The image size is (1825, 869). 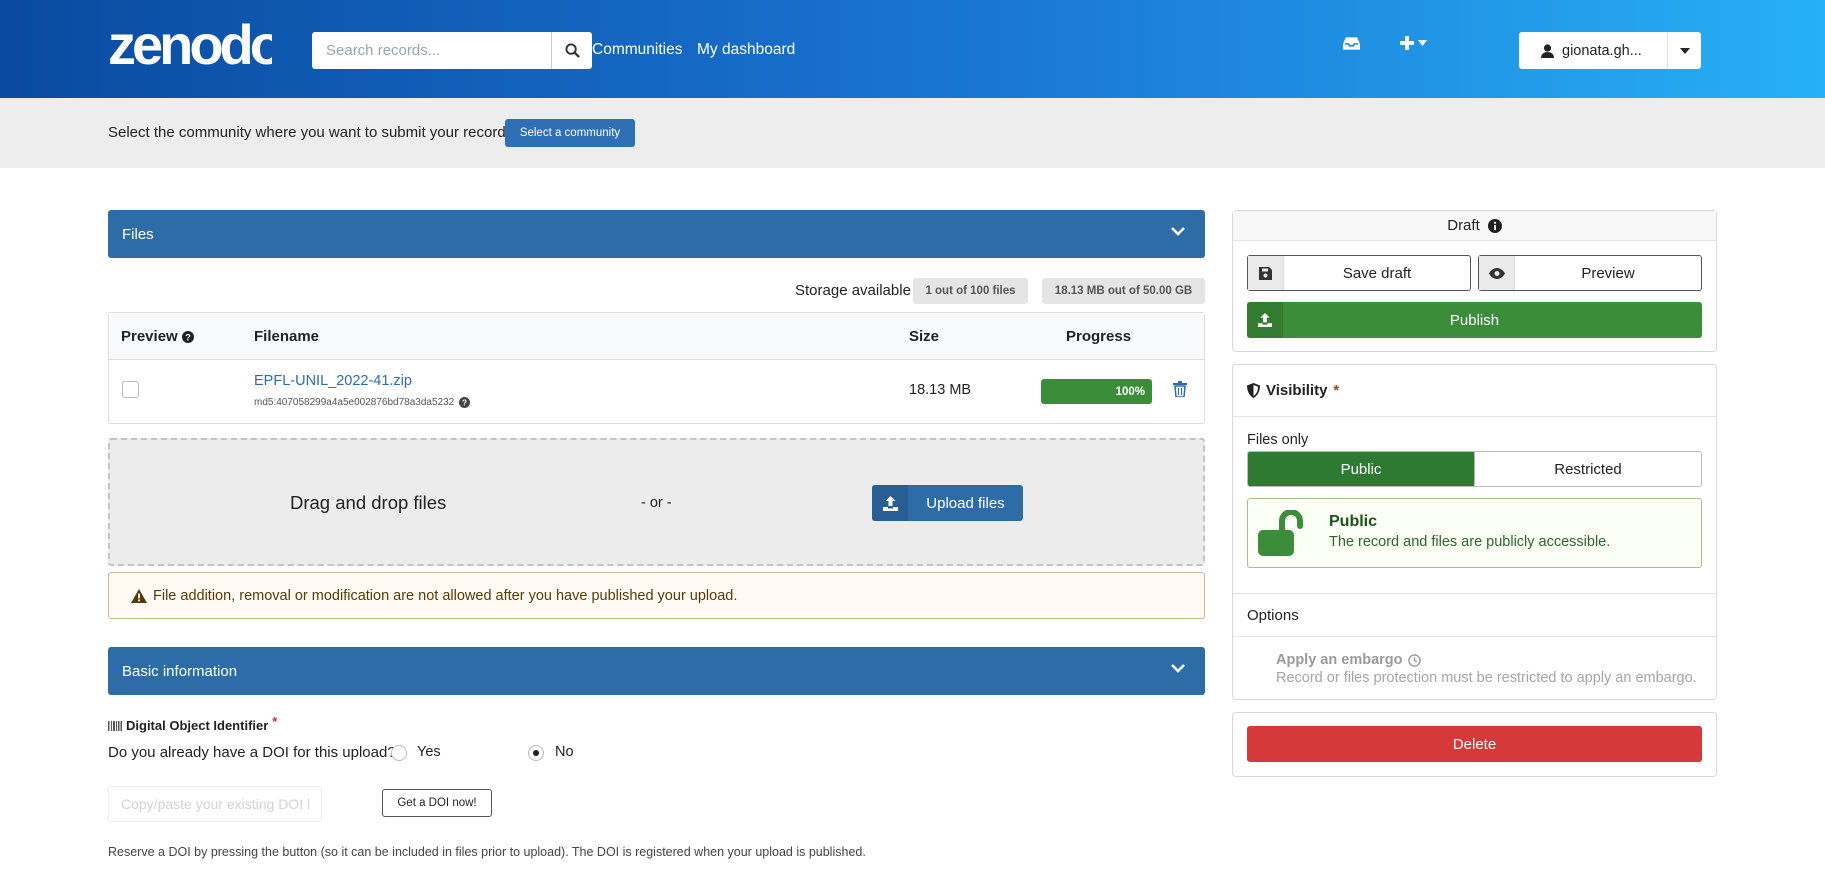 I want to click on files-section-title: Files, so click(x=138, y=234).